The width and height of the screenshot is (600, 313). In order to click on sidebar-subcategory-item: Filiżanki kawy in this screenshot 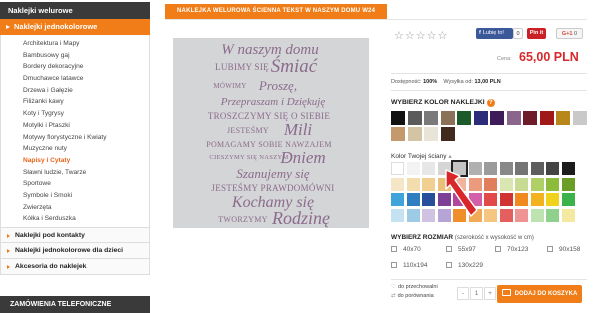, I will do `click(75, 102)`.